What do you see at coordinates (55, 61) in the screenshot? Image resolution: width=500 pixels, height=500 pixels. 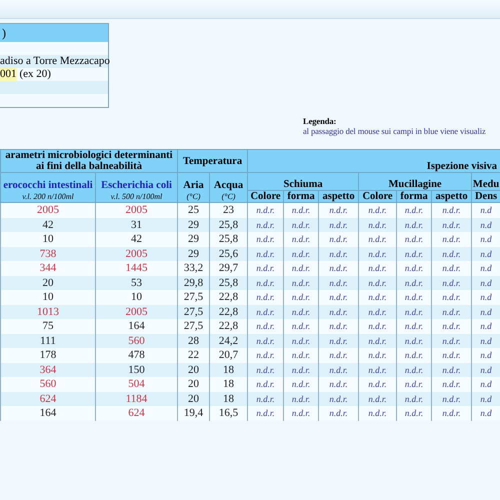 I see `panel-text: adiso a Torre Mezzacapo` at bounding box center [55, 61].